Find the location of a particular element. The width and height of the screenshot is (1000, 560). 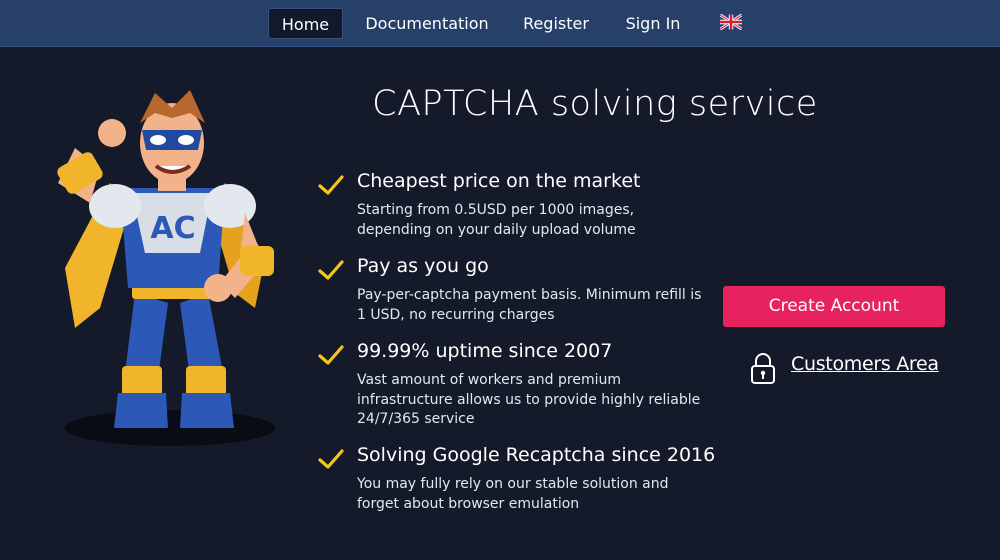

feature-title: Pay as you go is located at coordinates (423, 266).